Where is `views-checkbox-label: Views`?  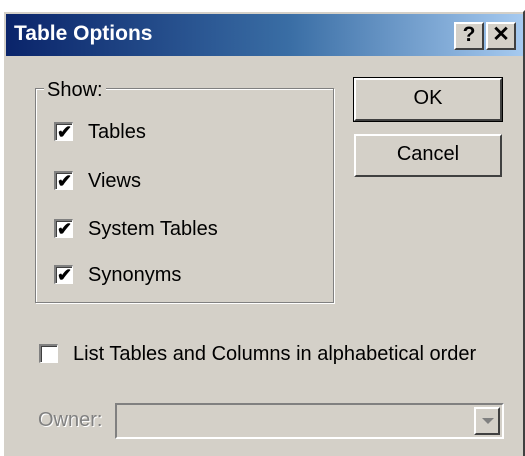 views-checkbox-label: Views is located at coordinates (114, 181).